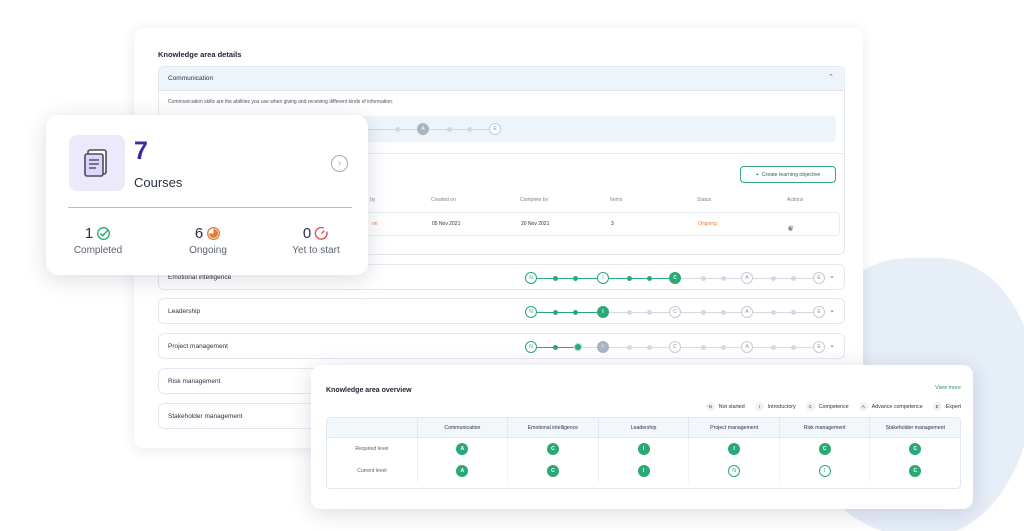 This screenshot has height=531, width=1024. I want to click on table-row: Current level A C I N I C, so click(643, 471).